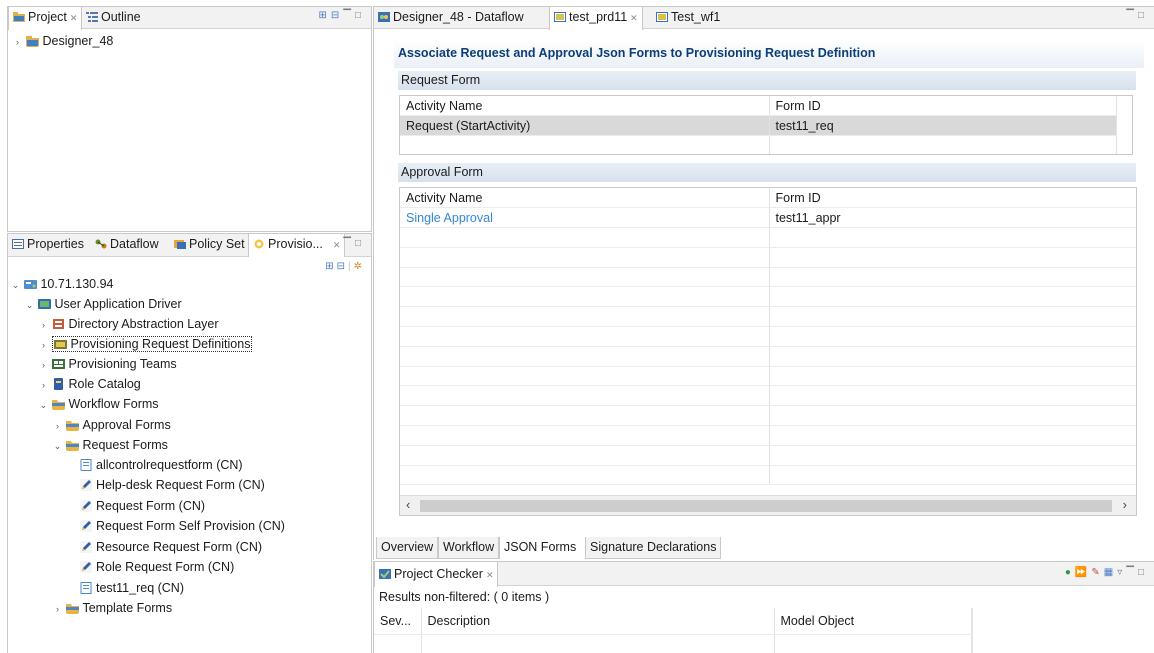 The width and height of the screenshot is (1154, 653). Describe the element at coordinates (451, 18) in the screenshot. I see `tab-designer-dataflow: Designer_48 - Dataflow` at that location.